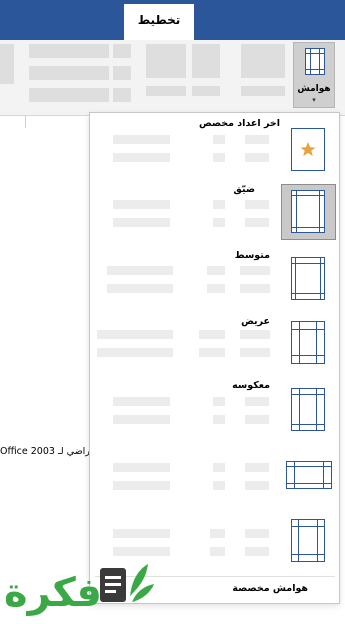  What do you see at coordinates (25, 122) in the screenshot?
I see `ruler-tick` at bounding box center [25, 122].